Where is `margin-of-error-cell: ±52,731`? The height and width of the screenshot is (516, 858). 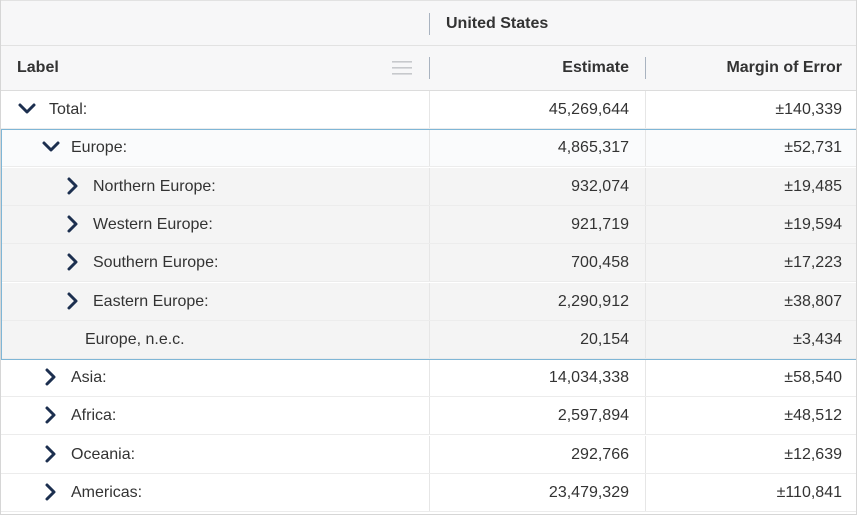 margin-of-error-cell: ±52,731 is located at coordinates (743, 148).